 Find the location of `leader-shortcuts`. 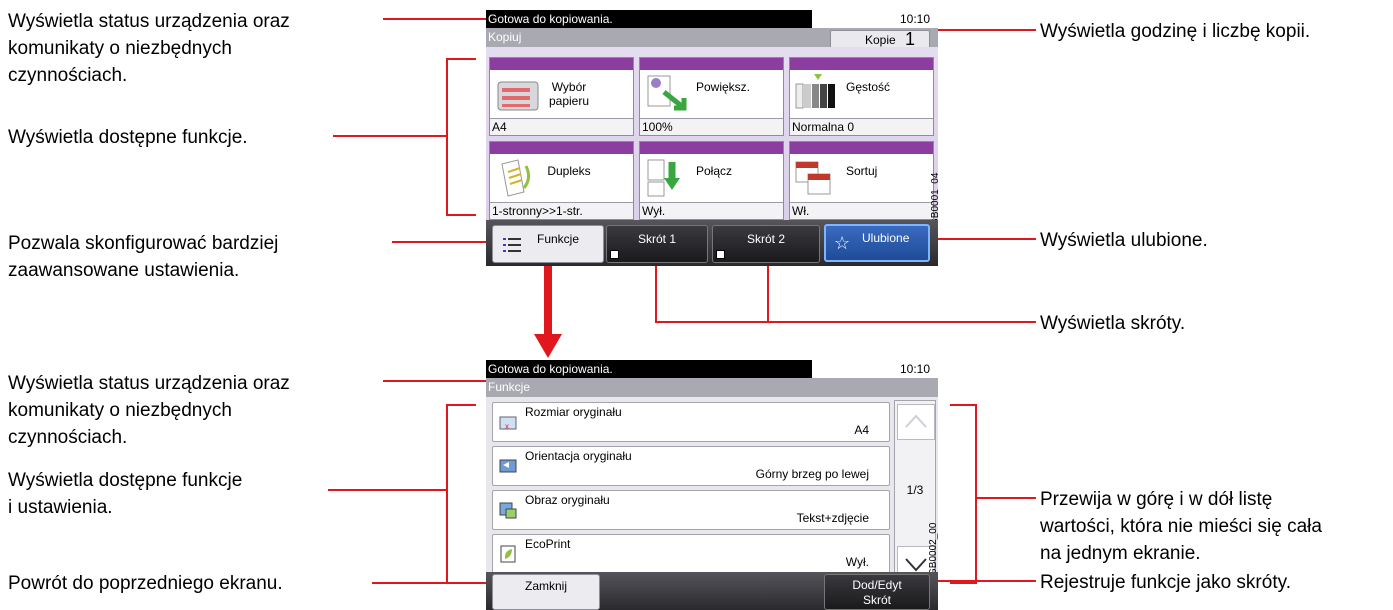

leader-shortcuts is located at coordinates (845, 322).